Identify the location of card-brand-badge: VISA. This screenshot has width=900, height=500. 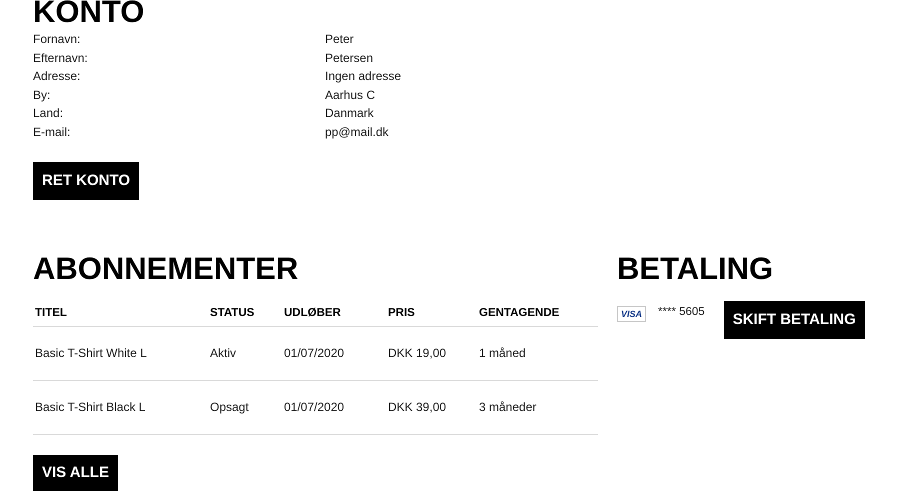
(631, 314).